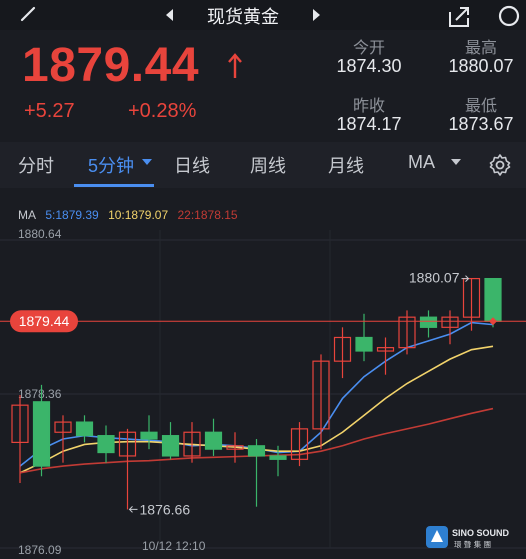  I want to click on y-tick-label: 1880.64, so click(40, 234).